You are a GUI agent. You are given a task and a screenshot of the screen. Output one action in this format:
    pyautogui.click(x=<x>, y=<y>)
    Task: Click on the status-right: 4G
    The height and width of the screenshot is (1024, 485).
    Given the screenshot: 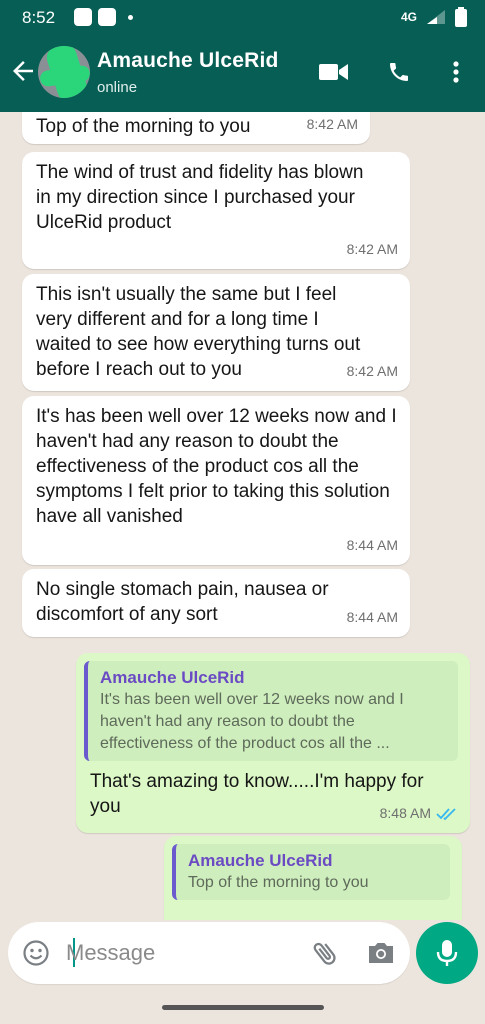 What is the action you would take?
    pyautogui.click(x=434, y=17)
    